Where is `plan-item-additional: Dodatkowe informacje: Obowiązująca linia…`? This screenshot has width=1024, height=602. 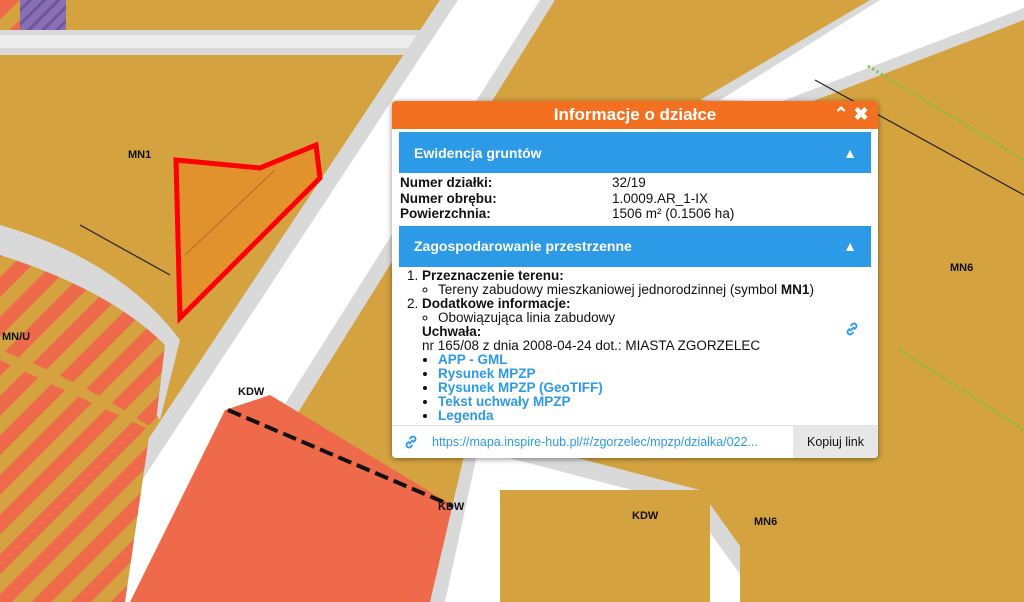
plan-item-additional: Dodatkowe informacje: Obowiązująca linia… is located at coordinates (646, 359).